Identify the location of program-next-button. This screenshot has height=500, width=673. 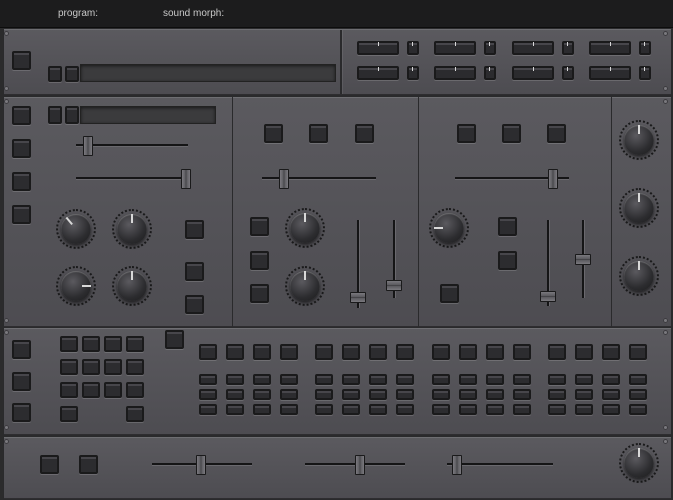
(72, 74).